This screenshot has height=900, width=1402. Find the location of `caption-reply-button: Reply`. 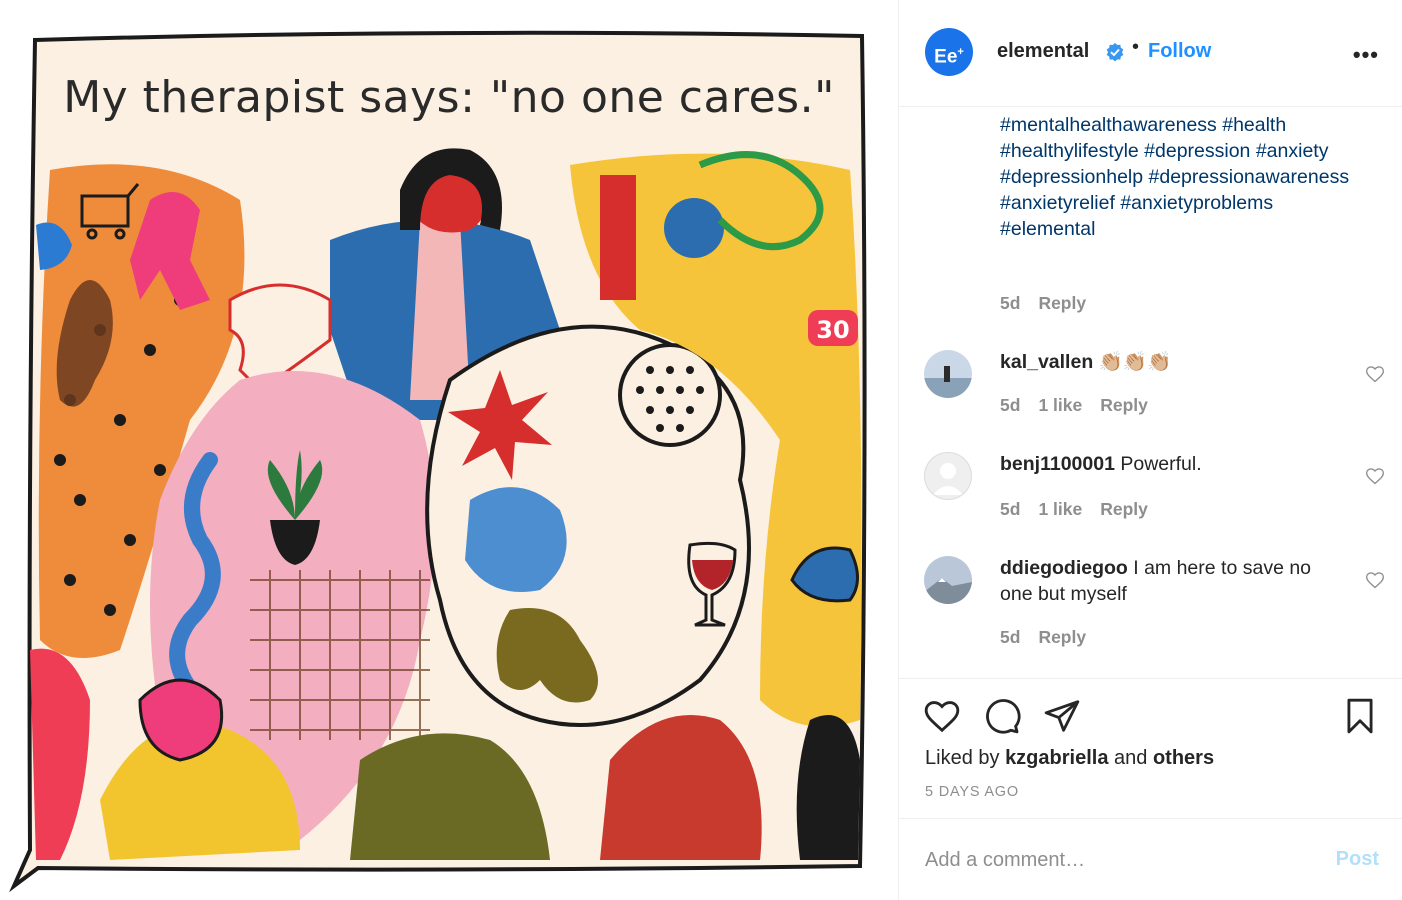

caption-reply-button: Reply is located at coordinates (1062, 303).